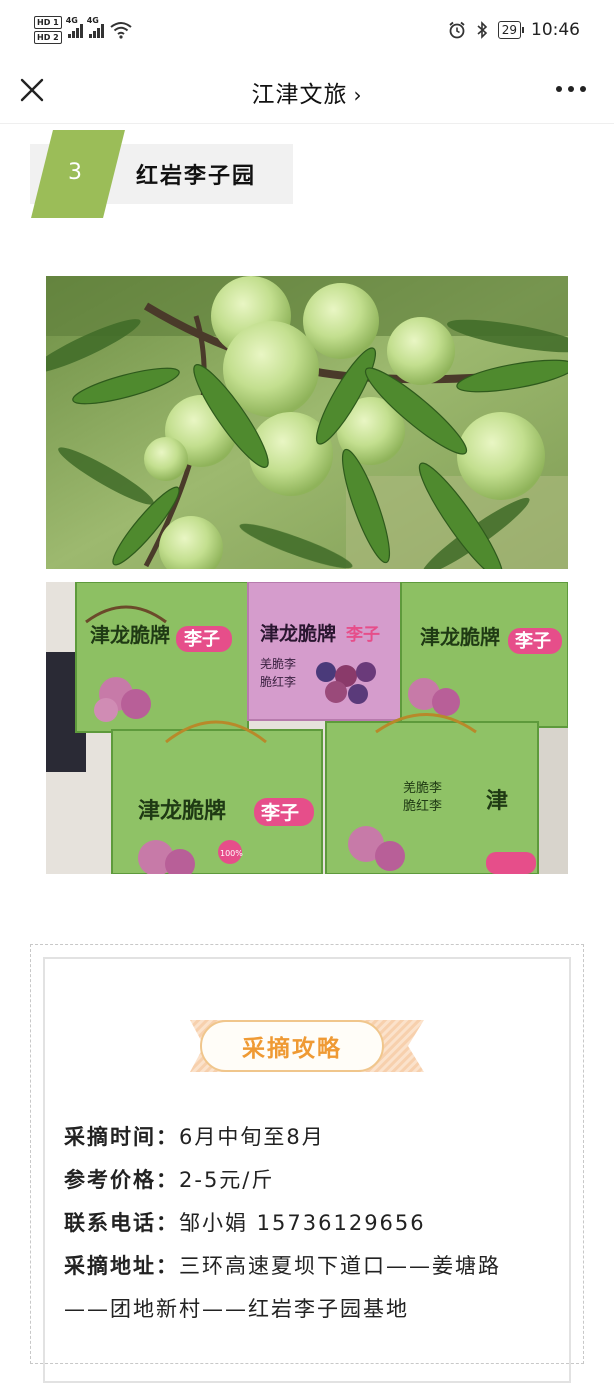 Image resolution: width=614 pixels, height=1383 pixels. What do you see at coordinates (252, 1137) in the screenshot?
I see `picking-time-value: 6月中旬至8月` at bounding box center [252, 1137].